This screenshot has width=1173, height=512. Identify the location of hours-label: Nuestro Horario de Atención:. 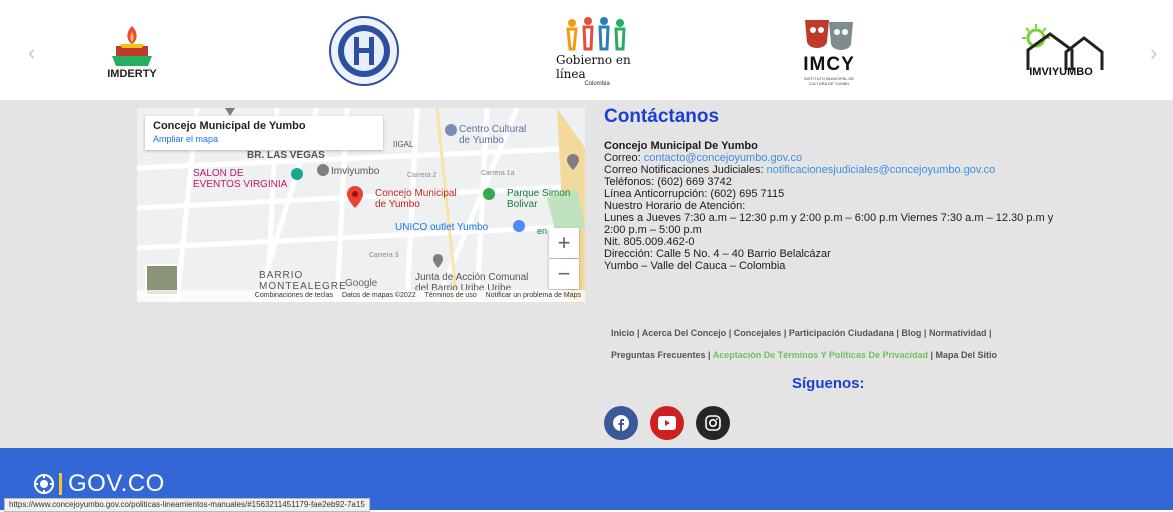
(675, 206).